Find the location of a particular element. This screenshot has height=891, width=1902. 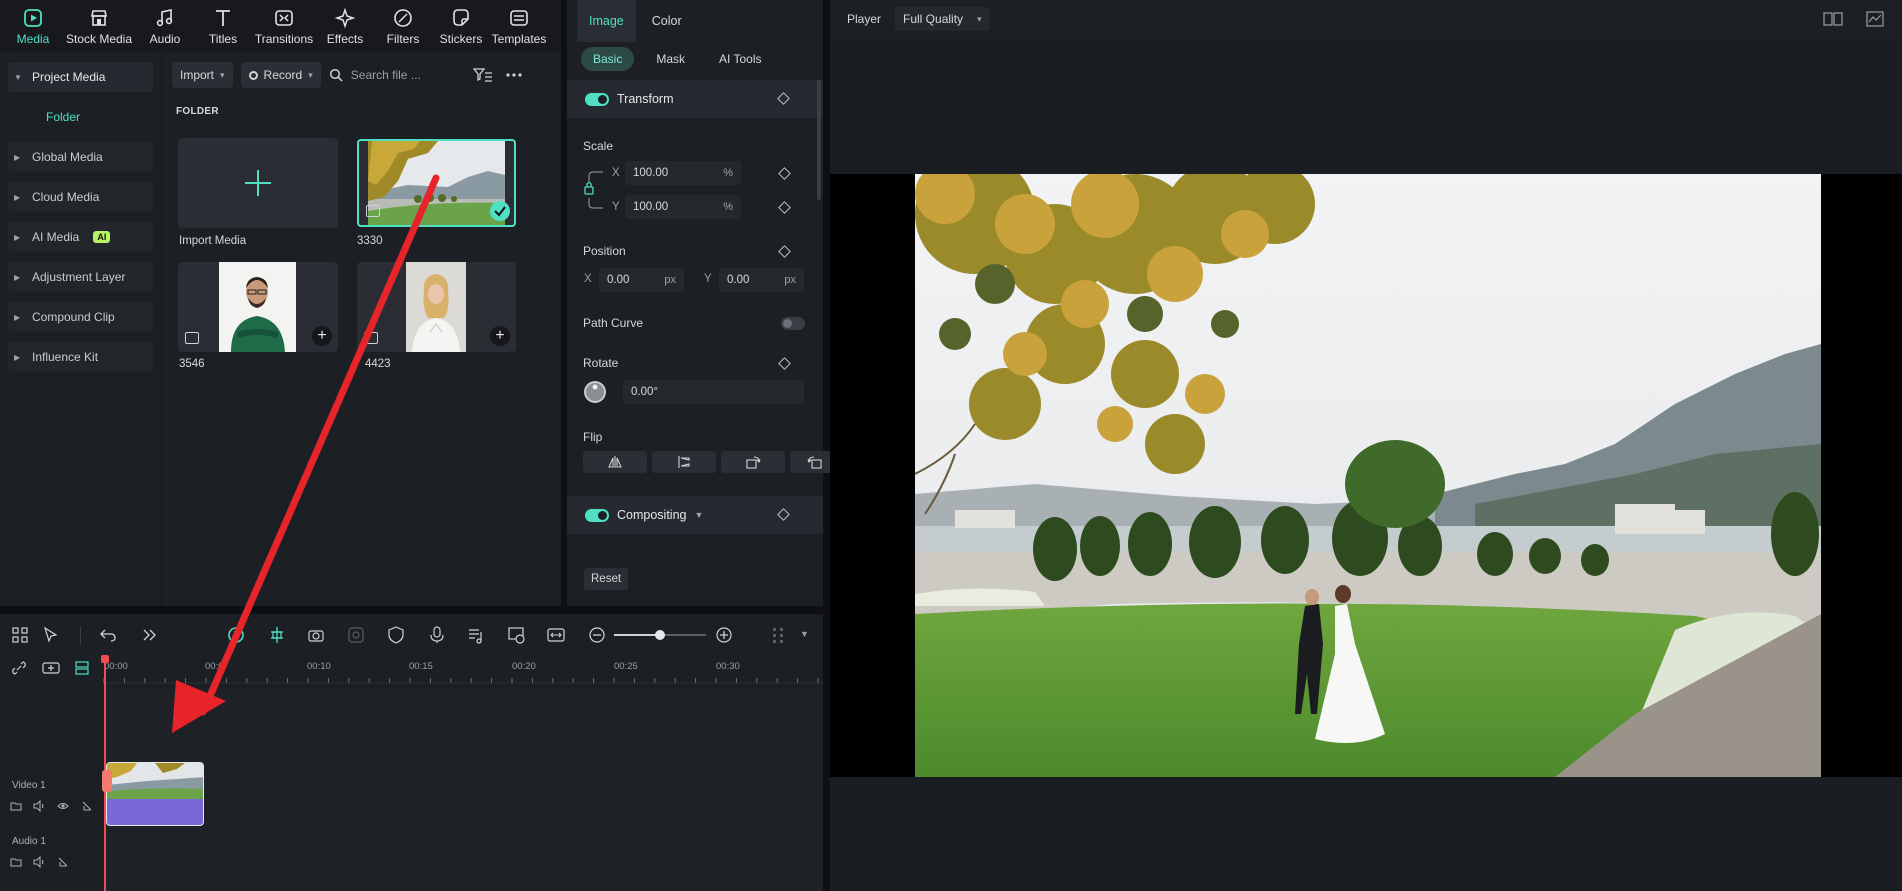

rotate-field: 0.00° is located at coordinates (713, 392).